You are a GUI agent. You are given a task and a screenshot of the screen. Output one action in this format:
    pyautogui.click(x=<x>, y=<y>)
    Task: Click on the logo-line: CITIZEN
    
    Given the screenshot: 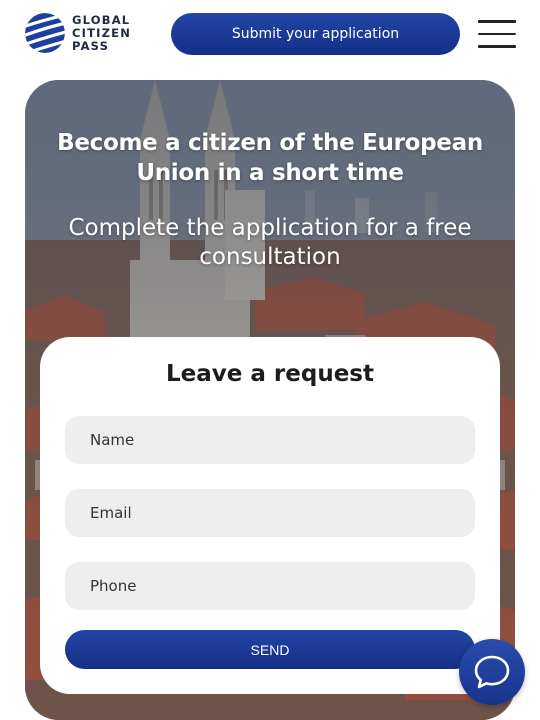 What is the action you would take?
    pyautogui.click(x=102, y=32)
    